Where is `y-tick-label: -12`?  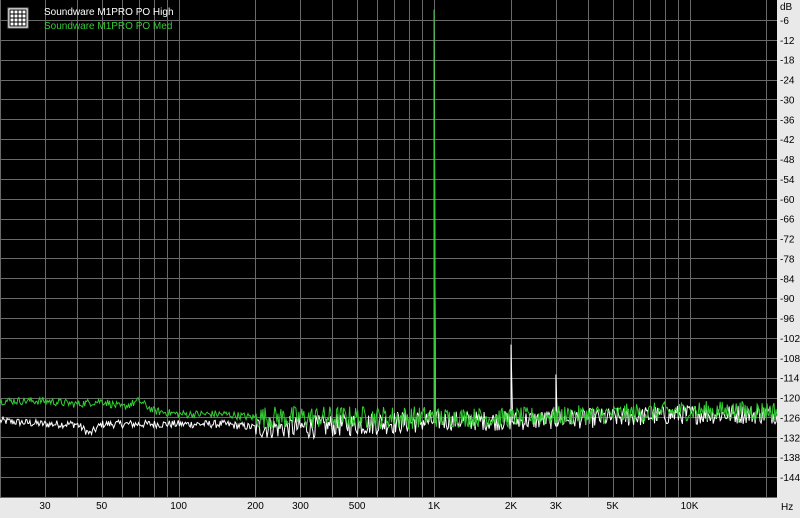
y-tick-label: -12 is located at coordinates (787, 41).